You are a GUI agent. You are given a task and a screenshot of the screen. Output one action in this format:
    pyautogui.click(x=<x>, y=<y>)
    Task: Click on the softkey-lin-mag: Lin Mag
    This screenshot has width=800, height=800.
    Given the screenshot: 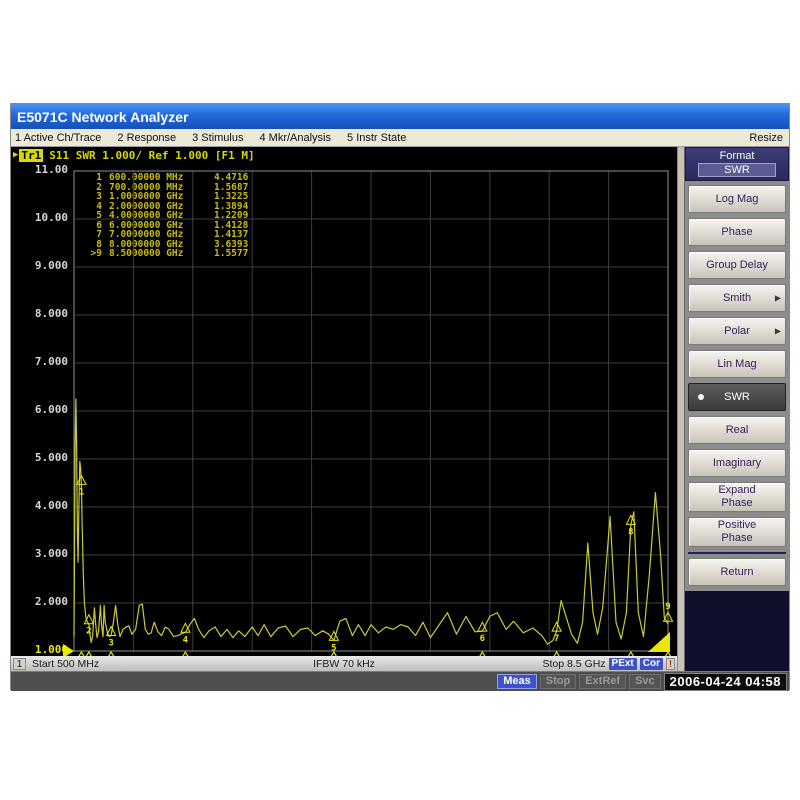 What is the action you would take?
    pyautogui.click(x=737, y=364)
    